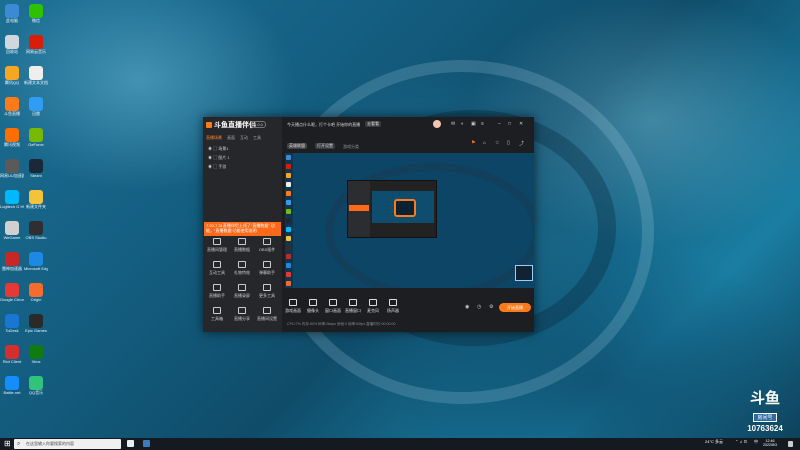 The image size is (800, 450). What do you see at coordinates (217, 245) in the screenshot?
I see `tool-item: 直播间管理` at bounding box center [217, 245].